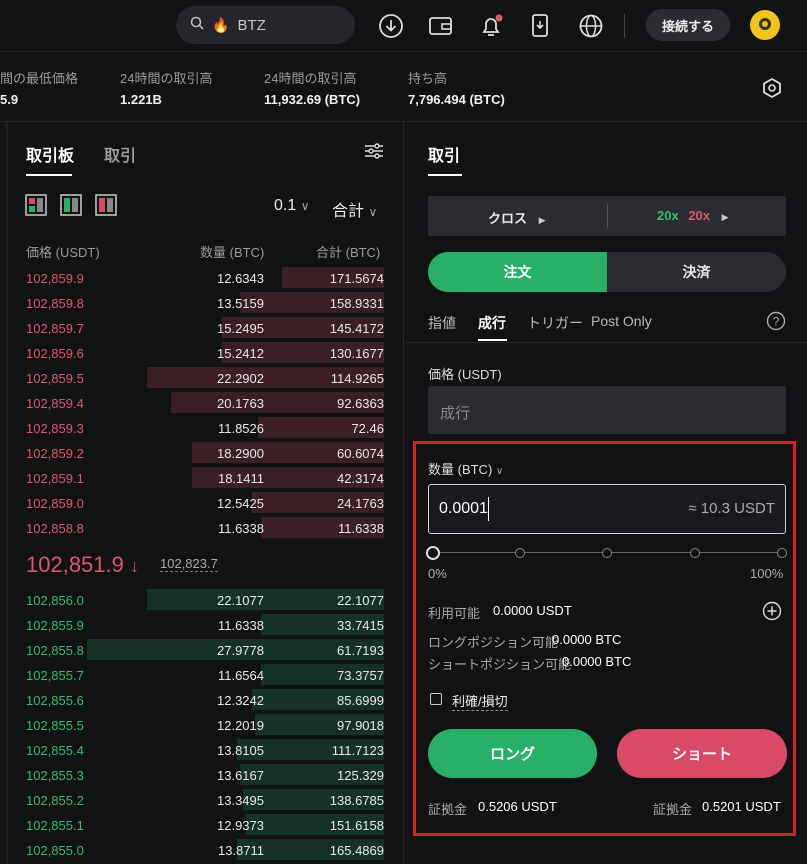 Image resolution: width=807 pixels, height=864 pixels. Describe the element at coordinates (500, 664) in the screenshot. I see `short-avail-label: ショートポジション可能` at that location.